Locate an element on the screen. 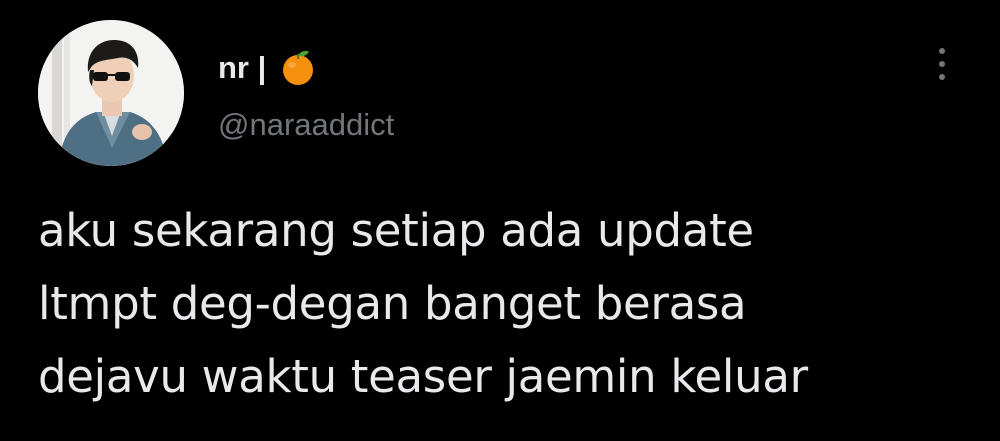 This screenshot has width=1000, height=441. avatar is located at coordinates (111, 93).